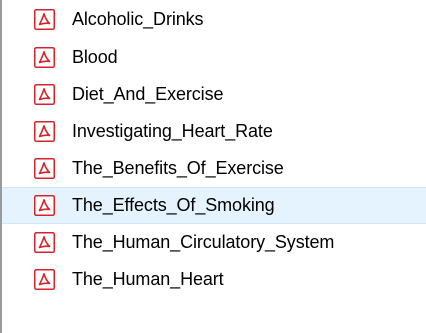 The image size is (426, 333). I want to click on file-item-the-human-circulatory-system: The_Human_Circulatory_System, so click(214, 242).